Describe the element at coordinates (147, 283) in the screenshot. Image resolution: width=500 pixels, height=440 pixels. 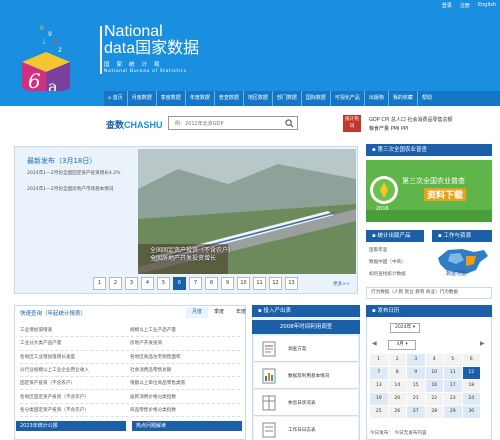
I see `pager-page: 4` at that location.